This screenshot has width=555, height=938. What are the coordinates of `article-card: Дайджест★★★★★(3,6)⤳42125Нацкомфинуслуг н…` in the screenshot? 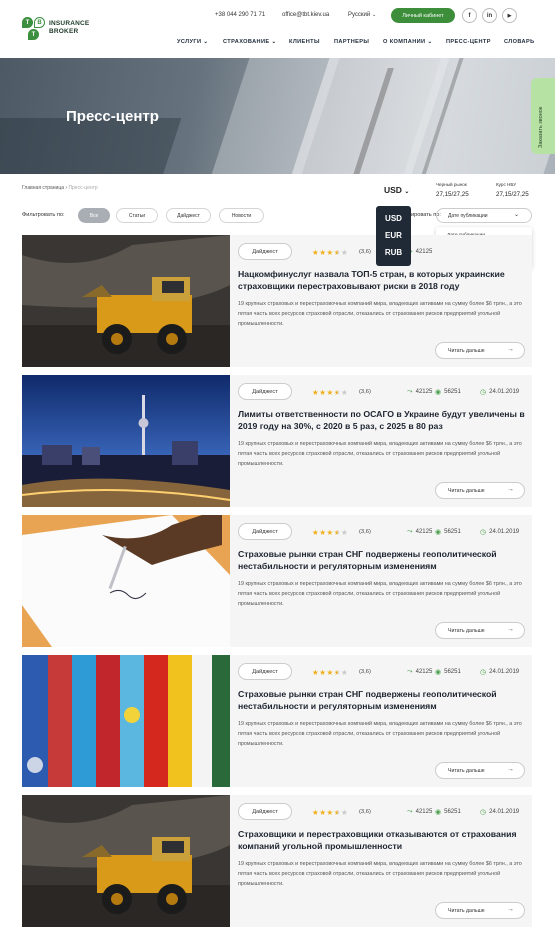 It's located at (277, 301).